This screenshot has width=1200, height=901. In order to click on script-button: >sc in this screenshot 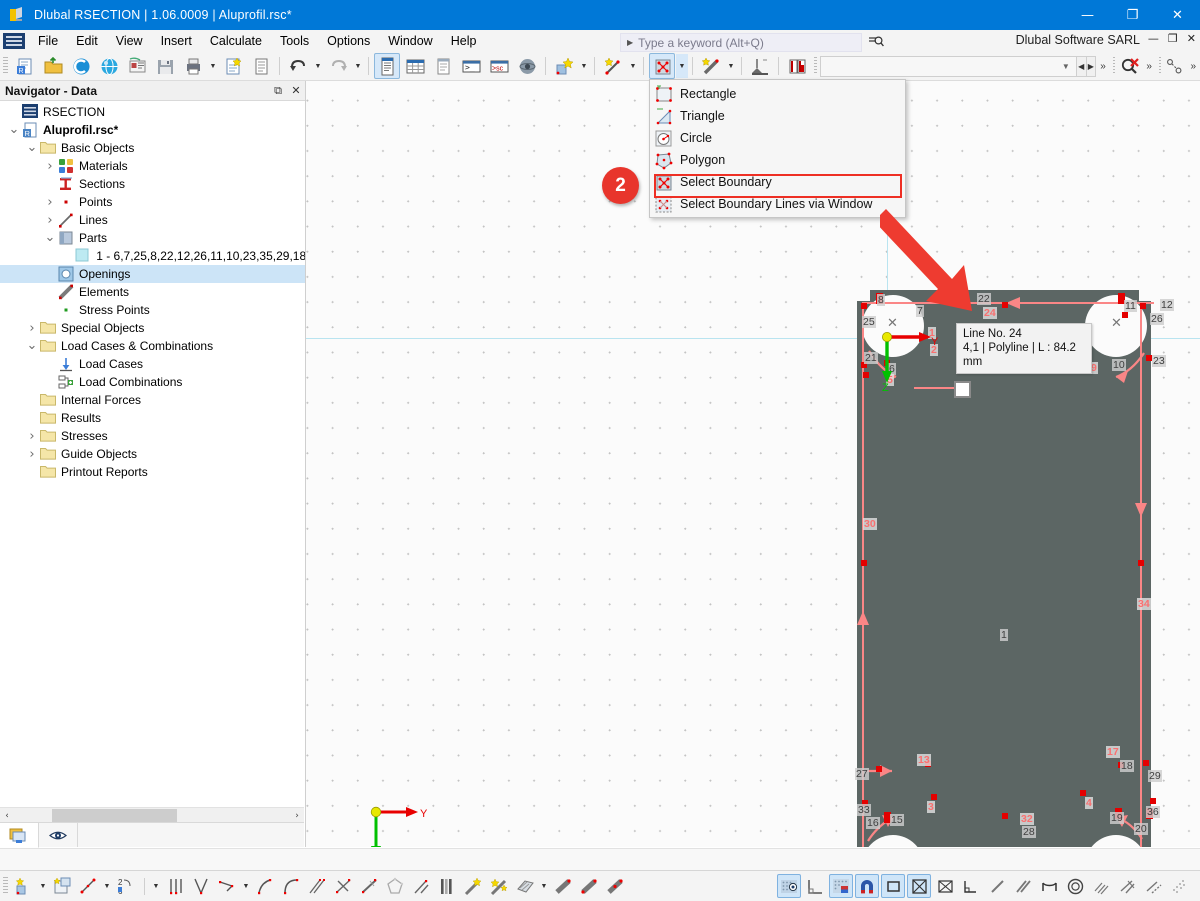, I will do `click(499, 66)`.